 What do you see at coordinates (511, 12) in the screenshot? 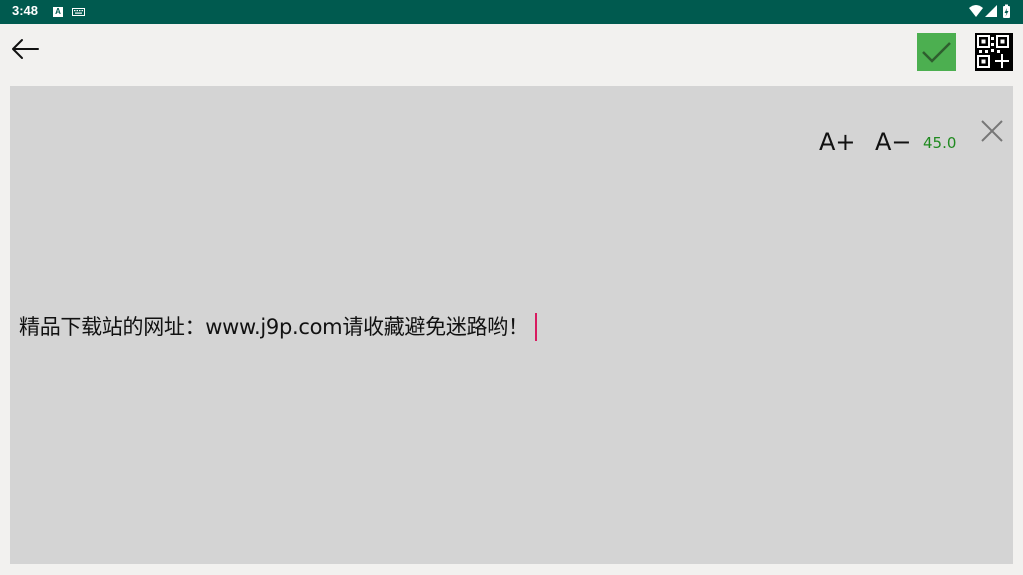
I see `status-bar: 3:48 A` at bounding box center [511, 12].